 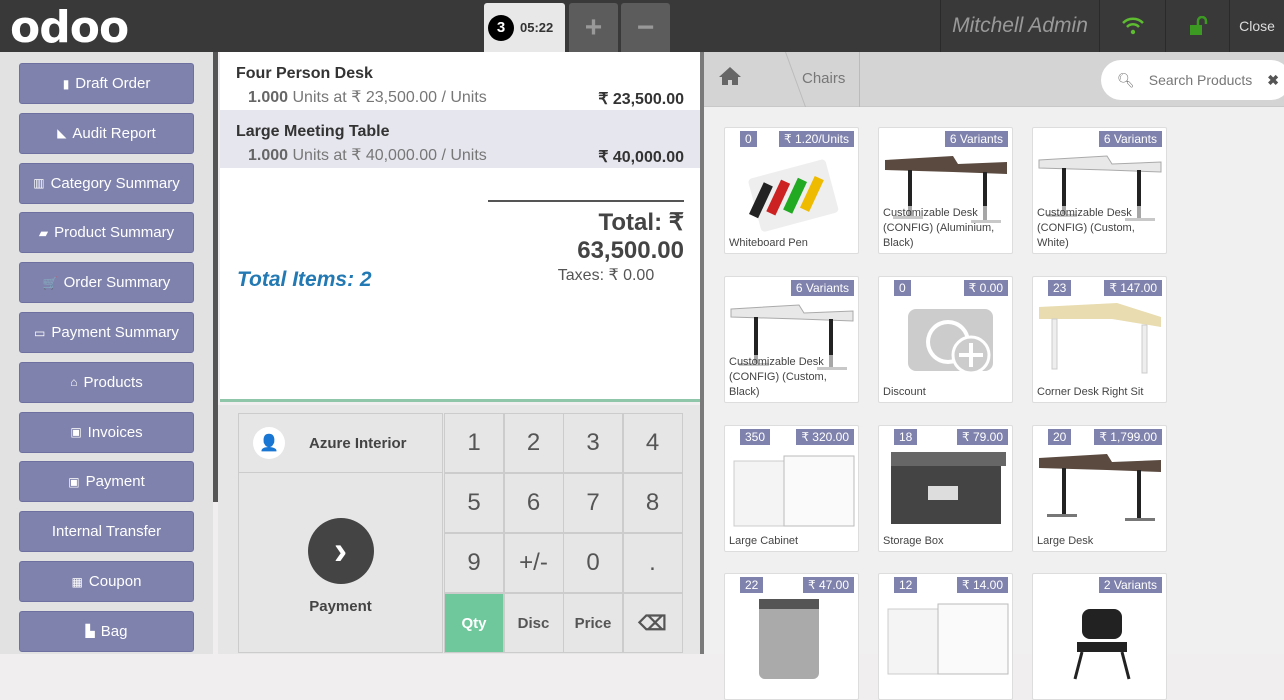 What do you see at coordinates (389, 97) in the screenshot?
I see `orderline-unit-price: Units at ₹ 23,500.00 / Units` at bounding box center [389, 97].